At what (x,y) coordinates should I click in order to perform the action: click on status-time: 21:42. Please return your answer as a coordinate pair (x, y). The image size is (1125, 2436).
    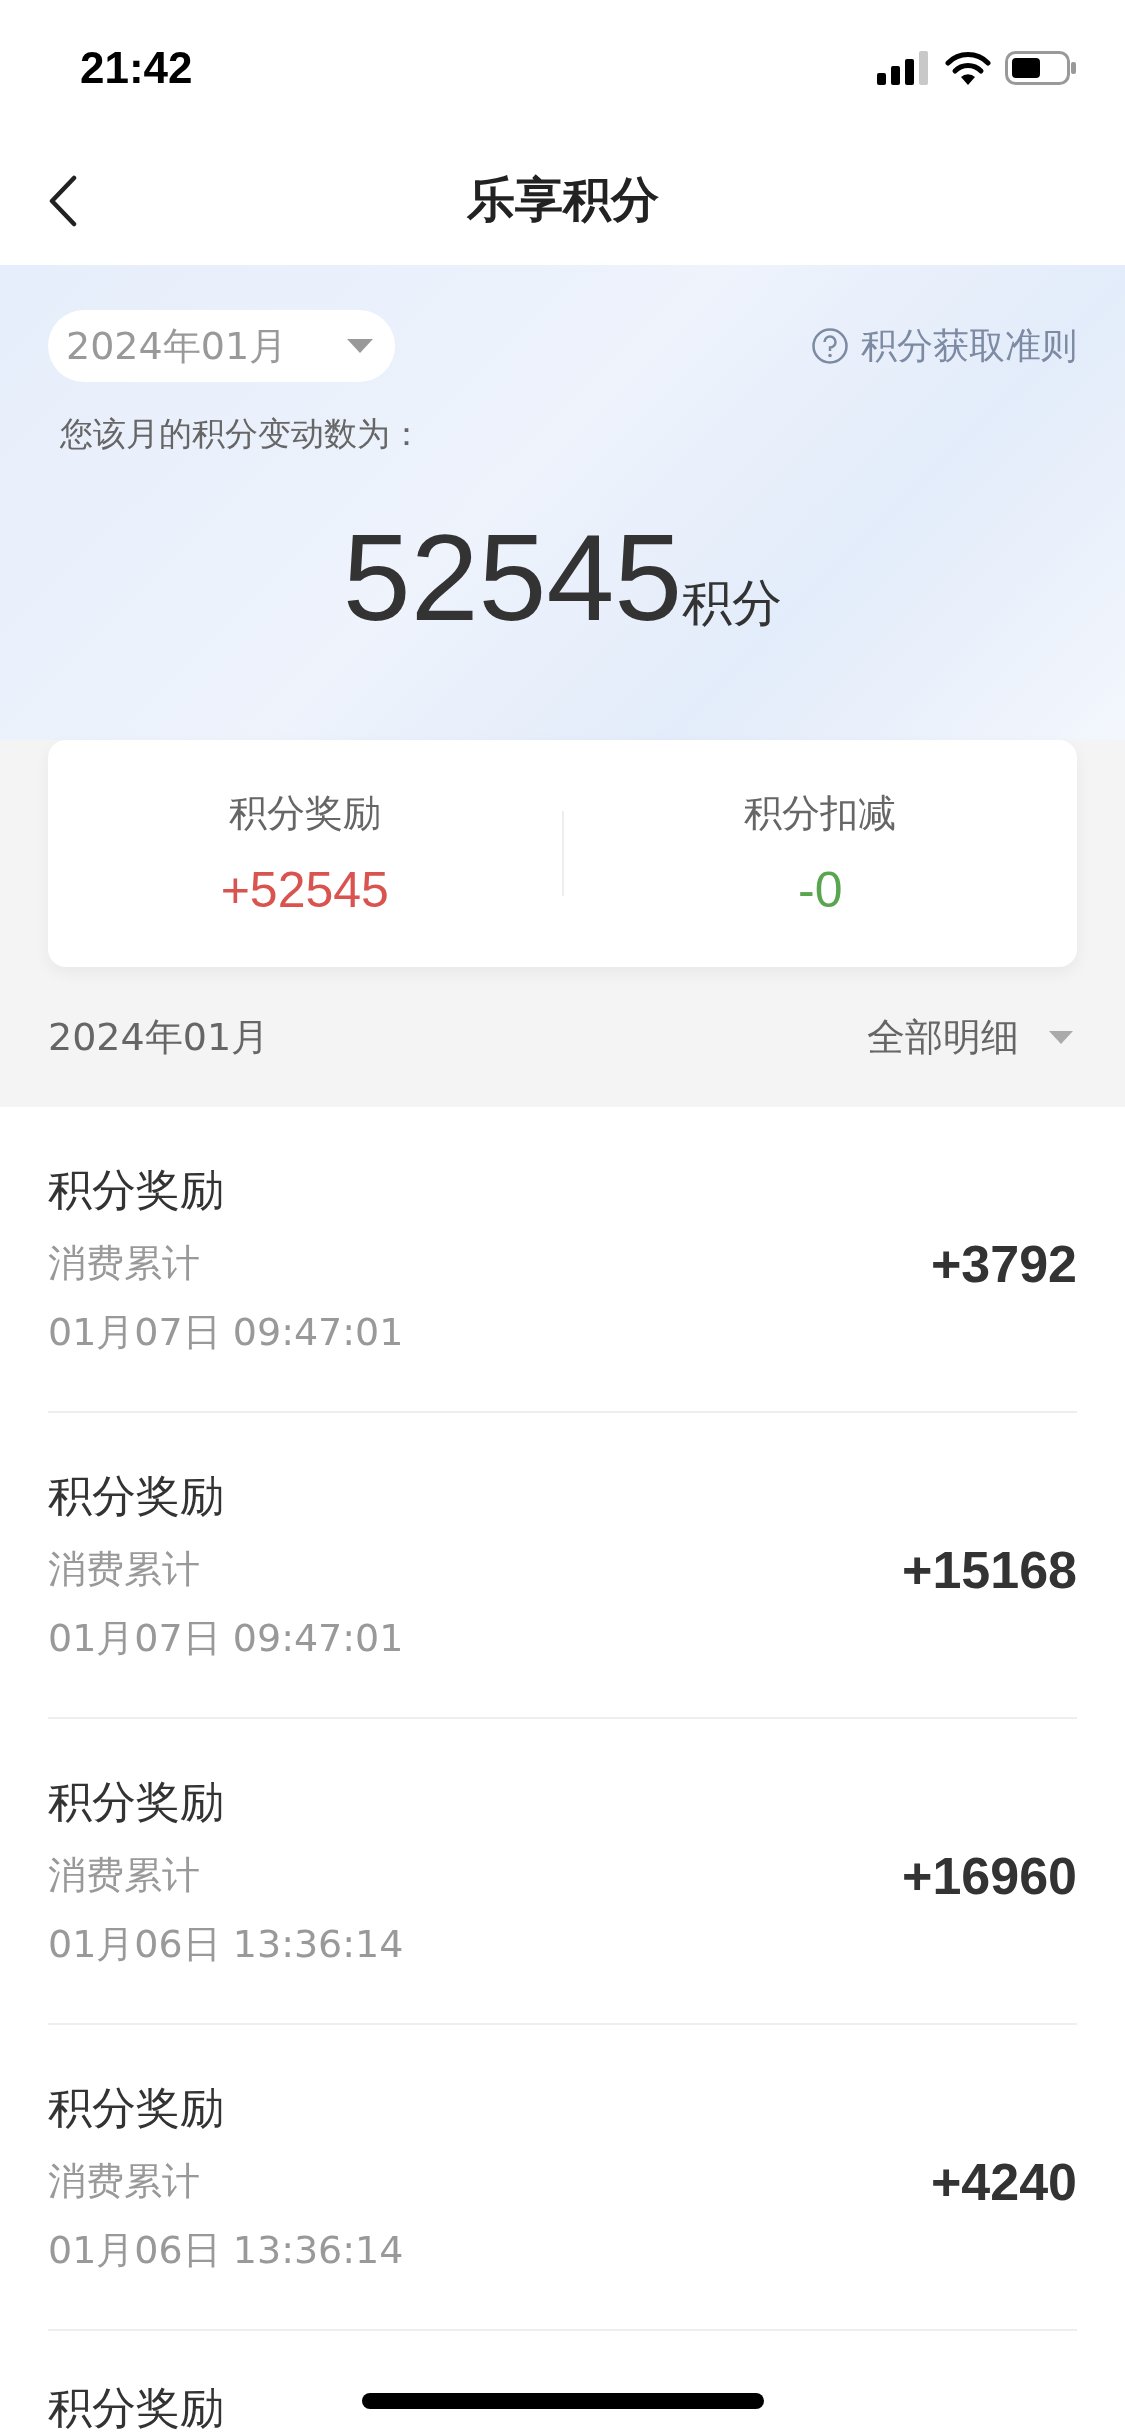
    Looking at the image, I should click on (136, 67).